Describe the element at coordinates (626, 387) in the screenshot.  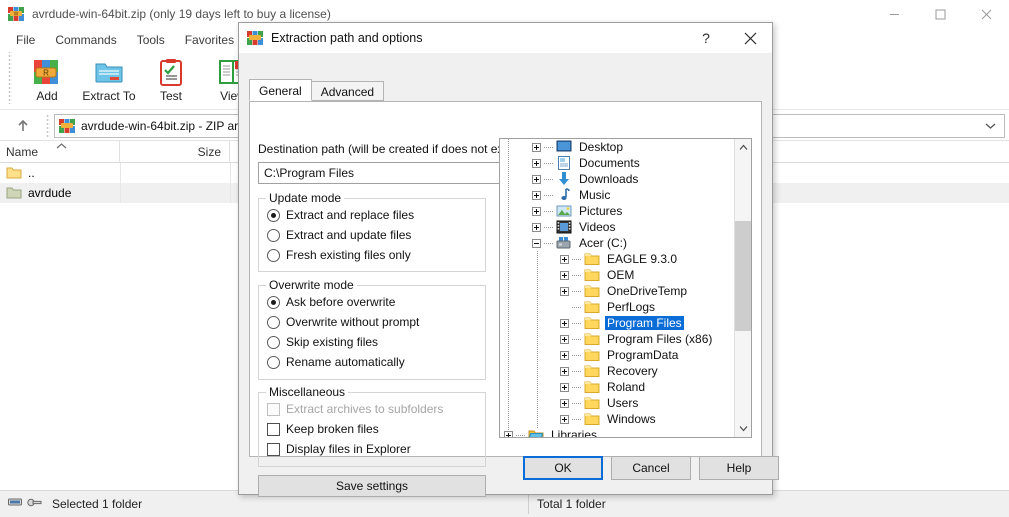
I see `tree-node-label: Roland` at that location.